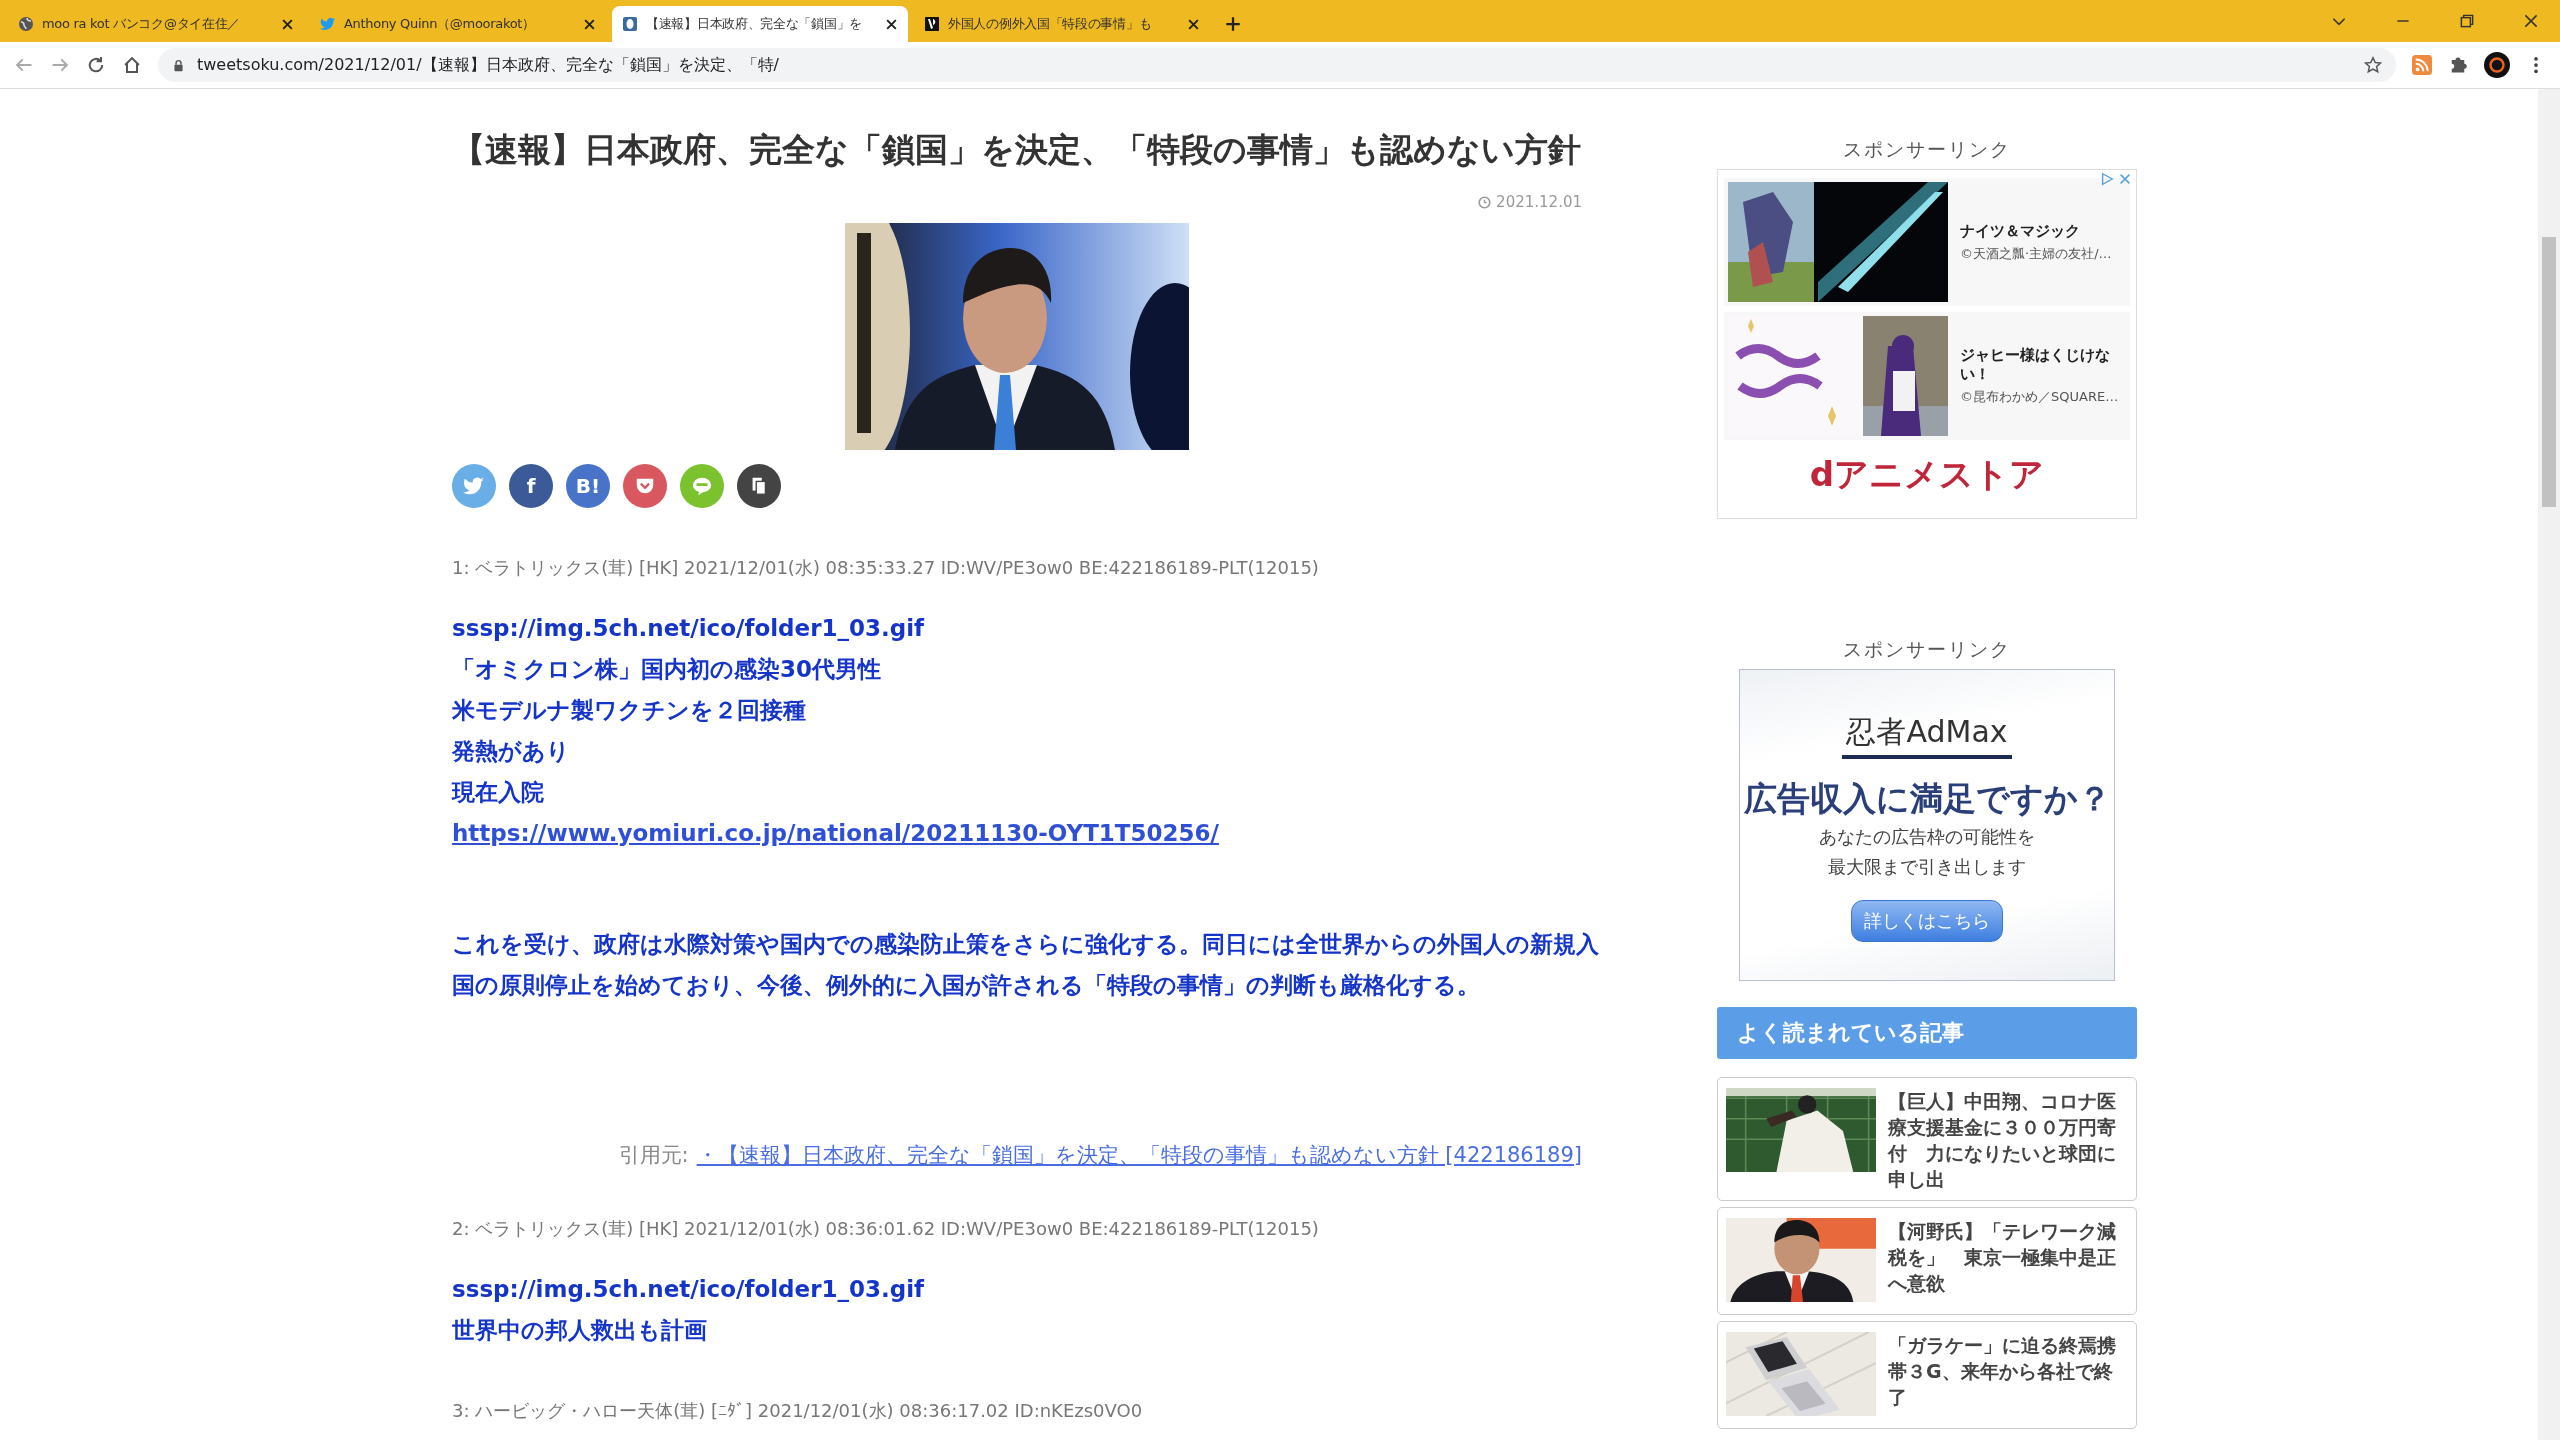 The width and height of the screenshot is (2560, 1440). Describe the element at coordinates (1233, 24) in the screenshot. I see `new-tab-icon` at that location.